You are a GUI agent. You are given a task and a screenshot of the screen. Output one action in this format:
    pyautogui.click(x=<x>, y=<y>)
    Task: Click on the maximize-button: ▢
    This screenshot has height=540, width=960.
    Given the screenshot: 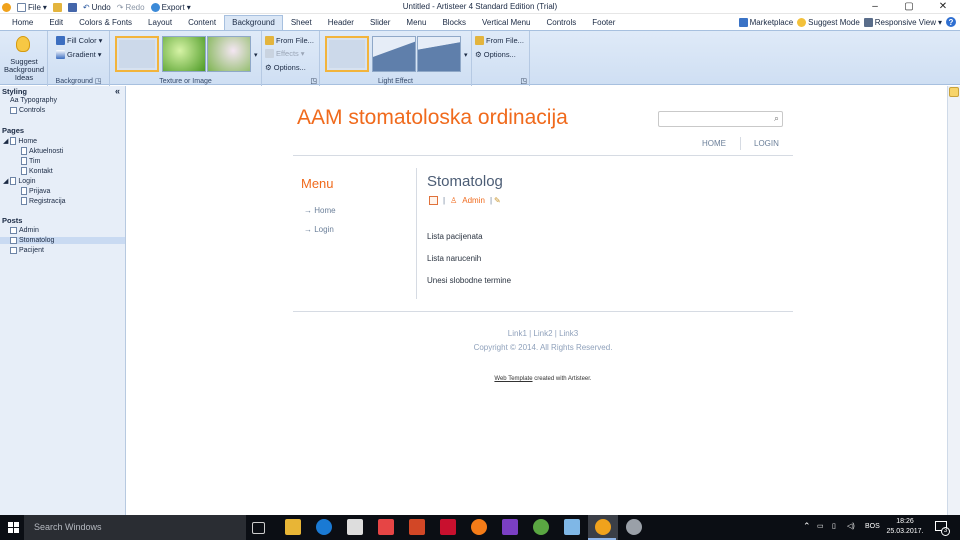 What is the action you would take?
    pyautogui.click(x=909, y=7)
    